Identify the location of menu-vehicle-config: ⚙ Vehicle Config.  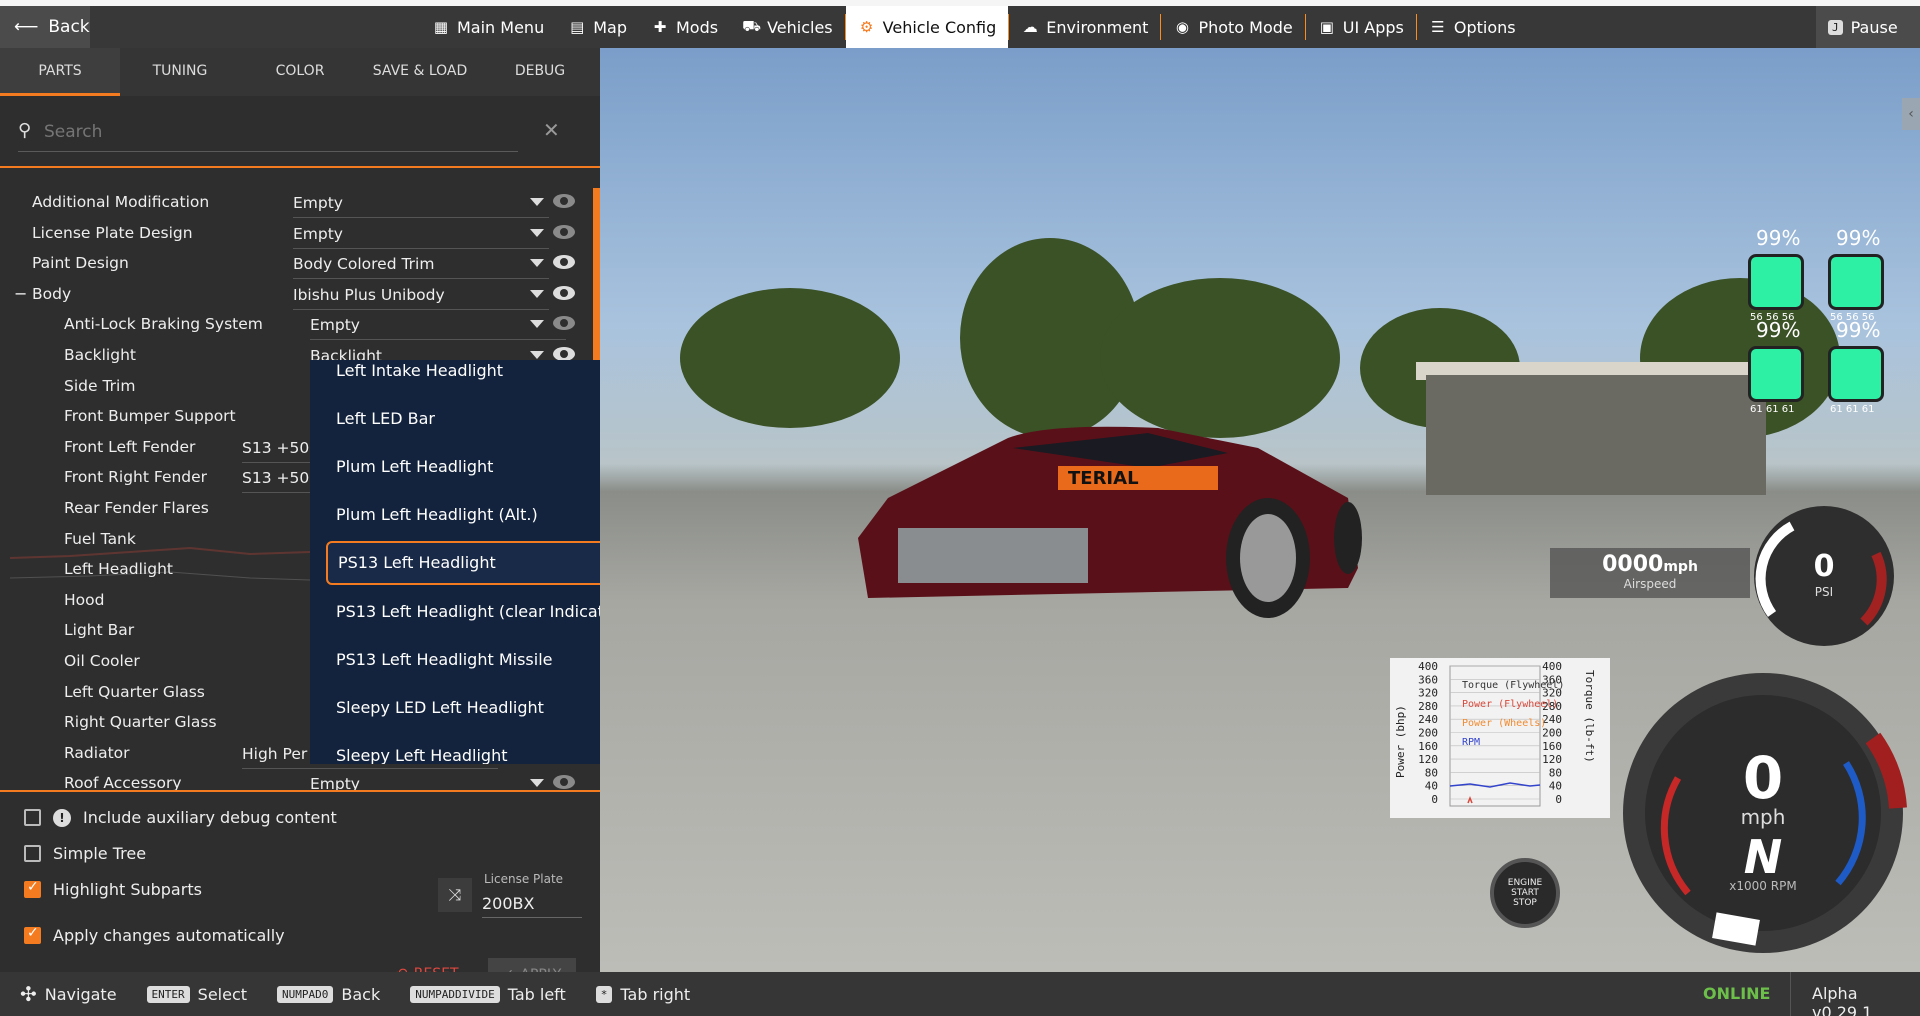
(927, 27).